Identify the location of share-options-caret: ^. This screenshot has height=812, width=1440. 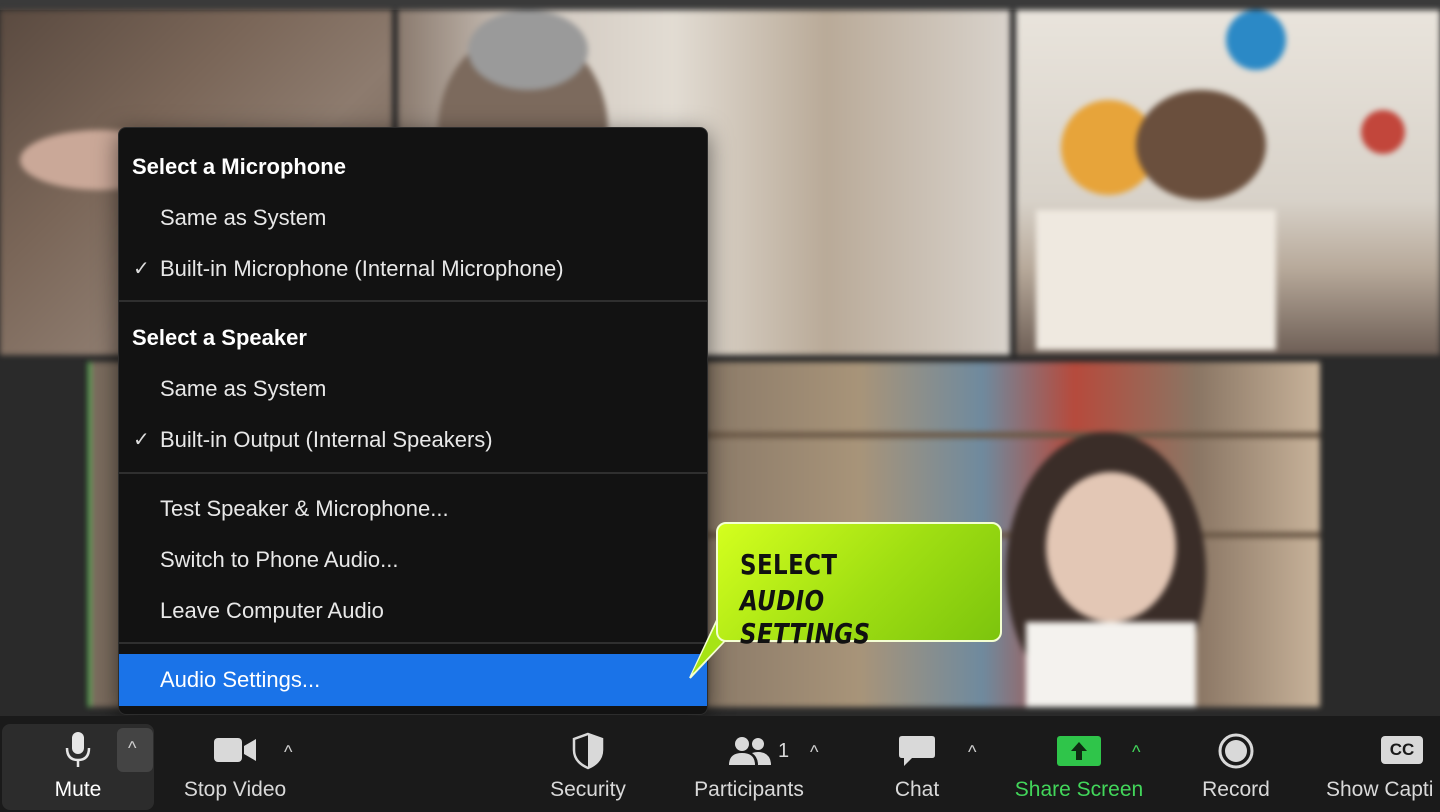
(1136, 752).